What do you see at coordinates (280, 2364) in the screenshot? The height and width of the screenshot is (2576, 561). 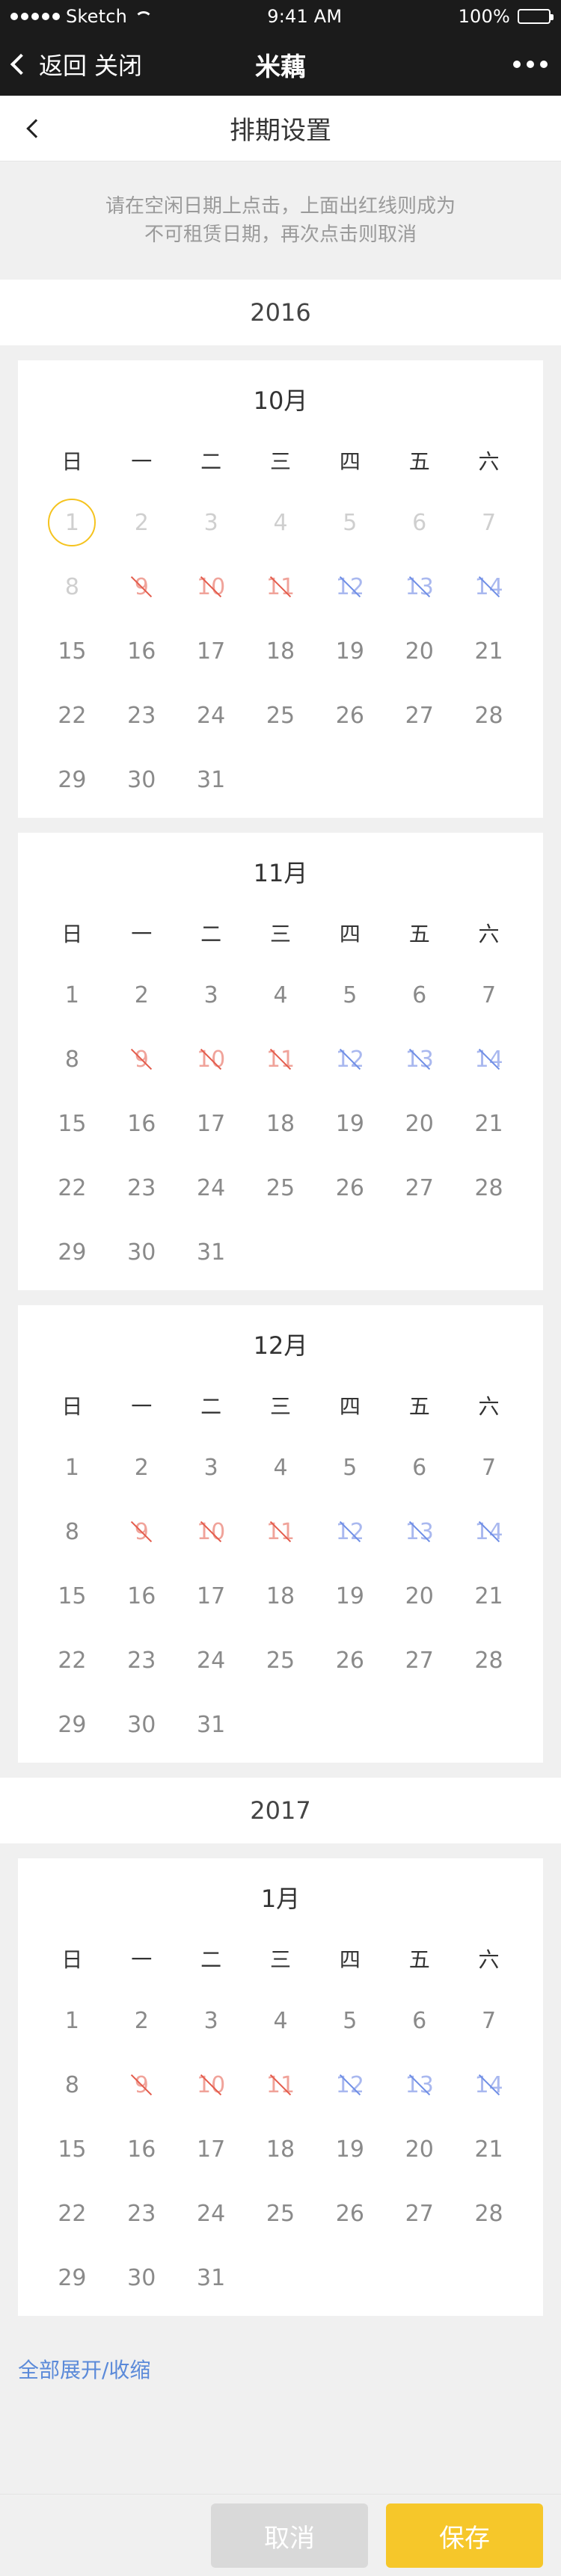 I see `expand-collapse-link: 全部展开/收缩` at bounding box center [280, 2364].